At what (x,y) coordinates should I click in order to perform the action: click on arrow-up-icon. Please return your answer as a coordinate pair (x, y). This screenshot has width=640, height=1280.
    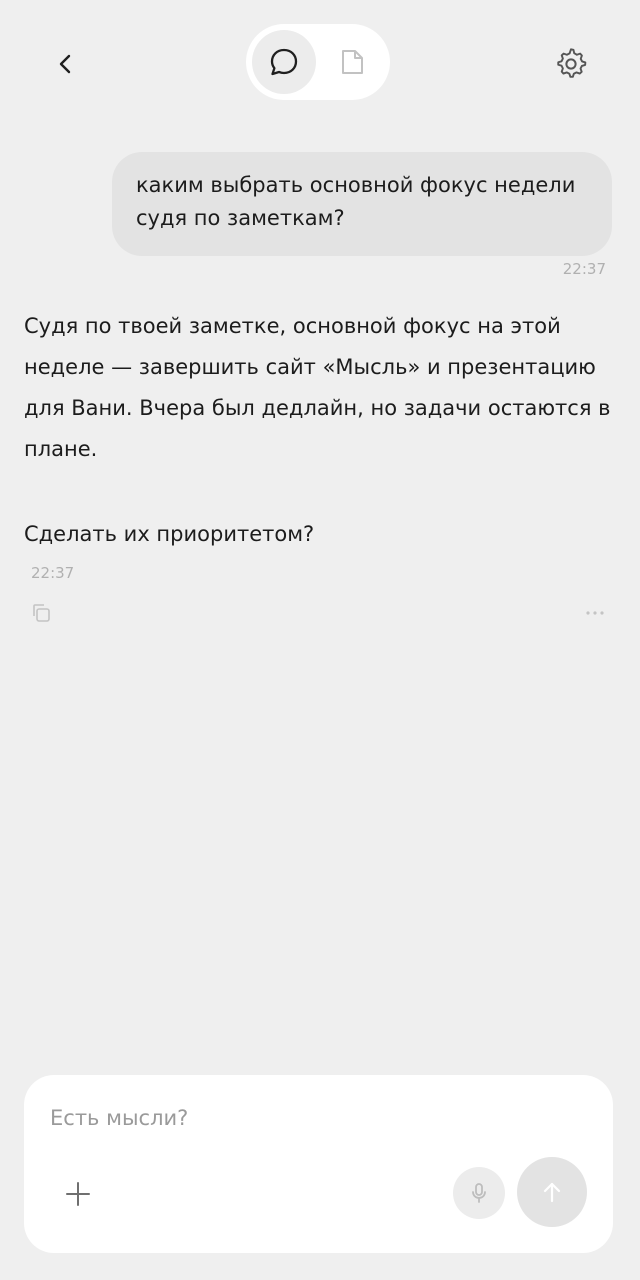
    Looking at the image, I should click on (552, 1192).